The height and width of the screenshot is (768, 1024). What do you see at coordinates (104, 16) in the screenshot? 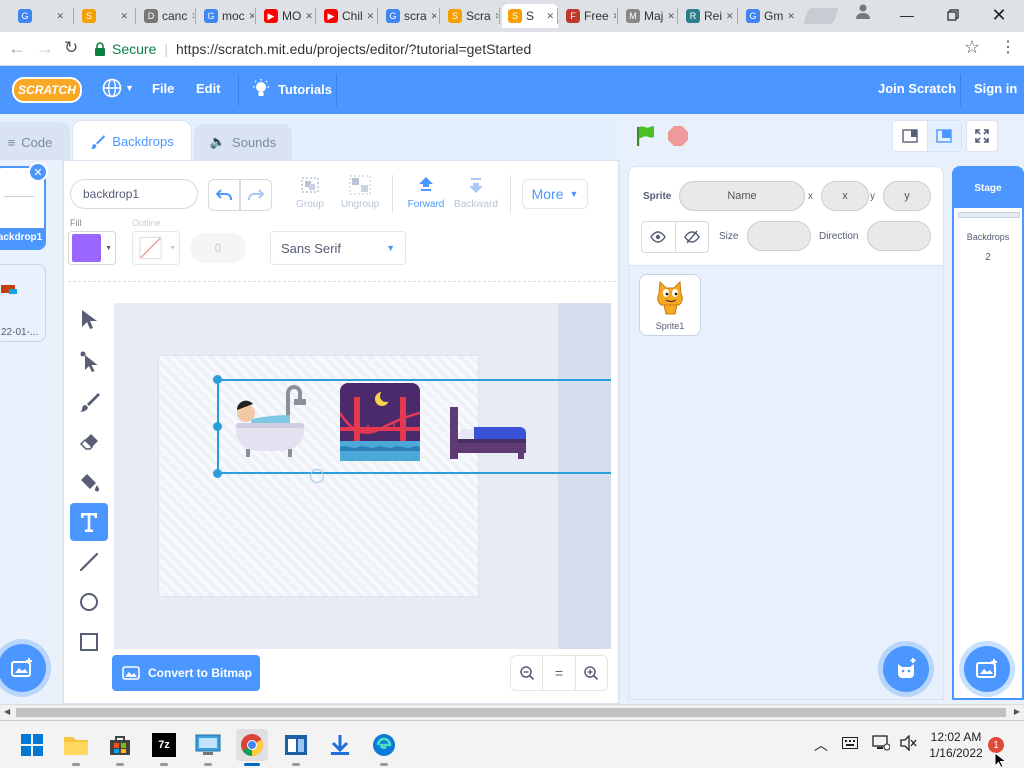
I see `browser-tab: S ✕` at bounding box center [104, 16].